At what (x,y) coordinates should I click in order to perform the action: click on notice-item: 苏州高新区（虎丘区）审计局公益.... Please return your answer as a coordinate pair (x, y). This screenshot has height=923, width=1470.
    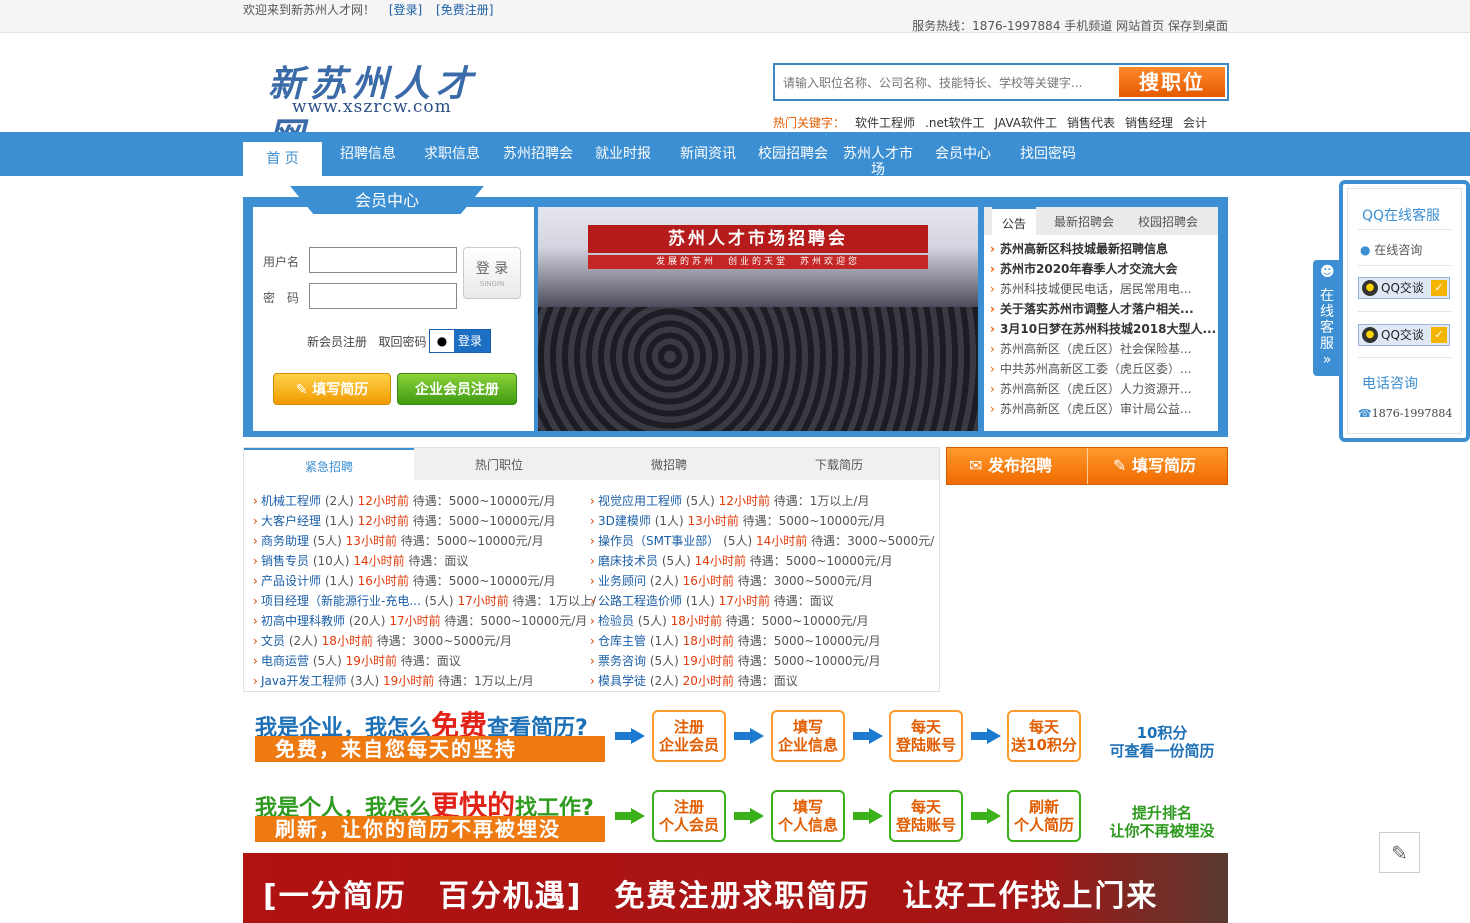
    Looking at the image, I should click on (1104, 409).